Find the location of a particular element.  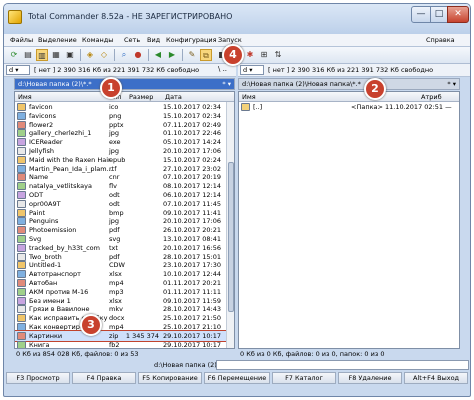

column-date: Дата is located at coordinates (173, 97).